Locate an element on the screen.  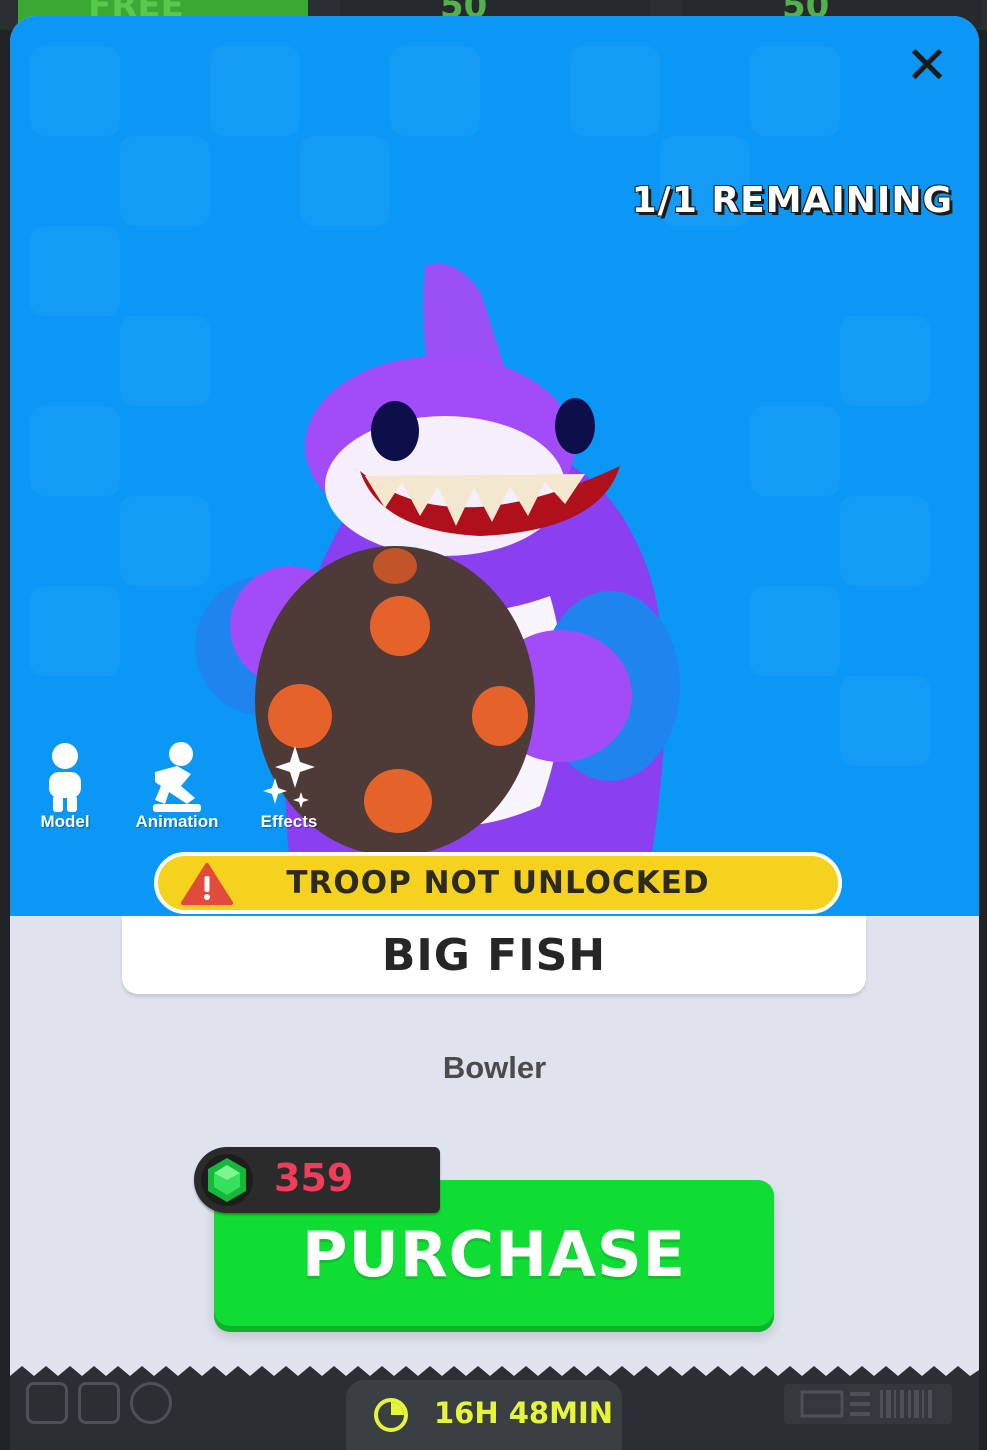
sparkles-icon is located at coordinates (289, 777).